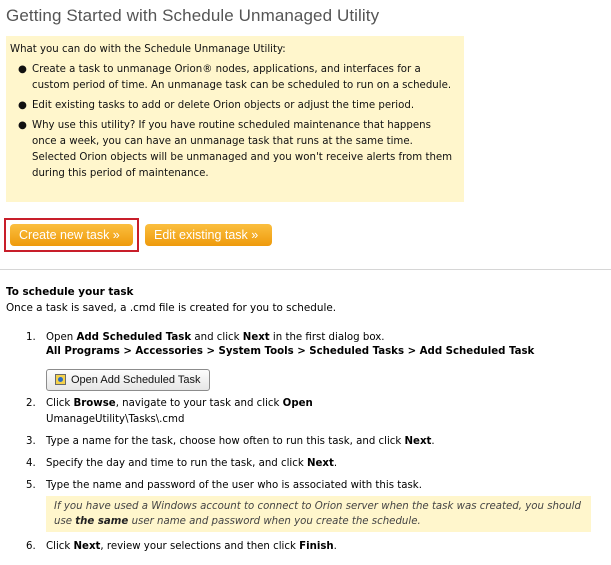 The width and height of the screenshot is (611, 565). What do you see at coordinates (94, 403) in the screenshot?
I see `step-bold-text: Browse` at bounding box center [94, 403].